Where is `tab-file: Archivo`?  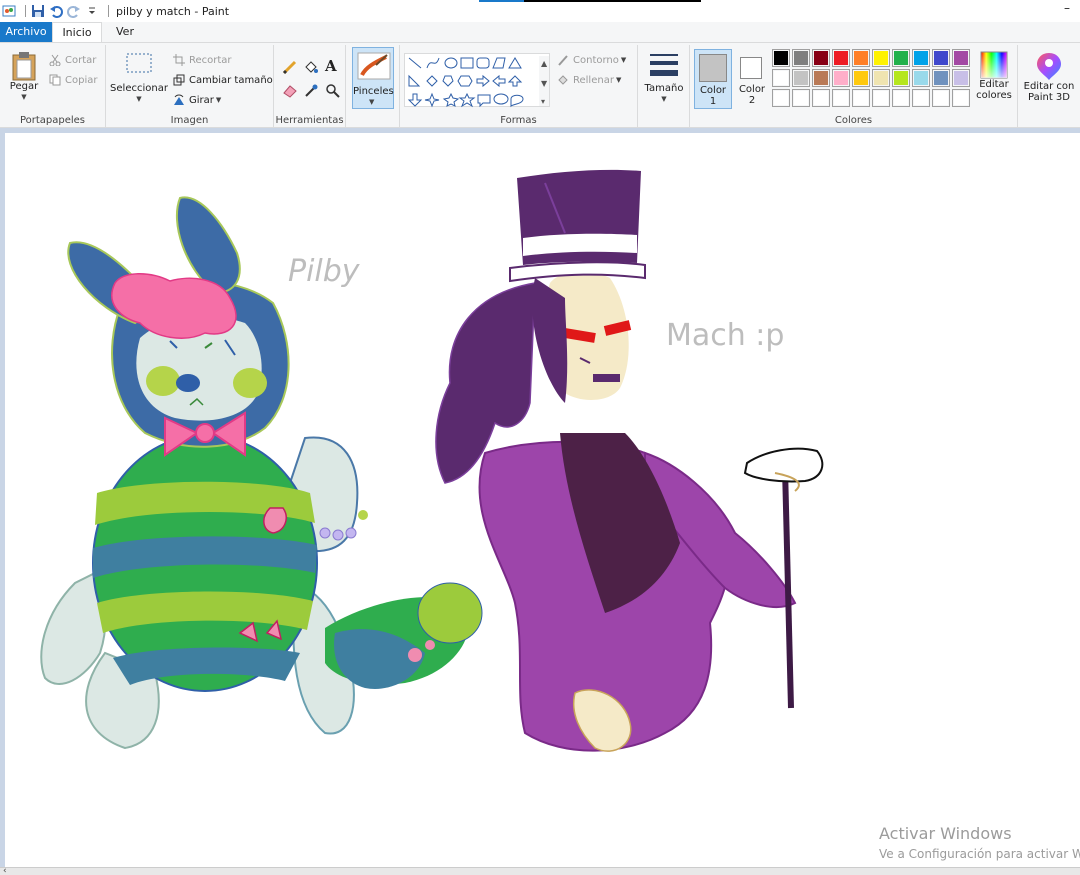 tab-file: Archivo is located at coordinates (26, 32).